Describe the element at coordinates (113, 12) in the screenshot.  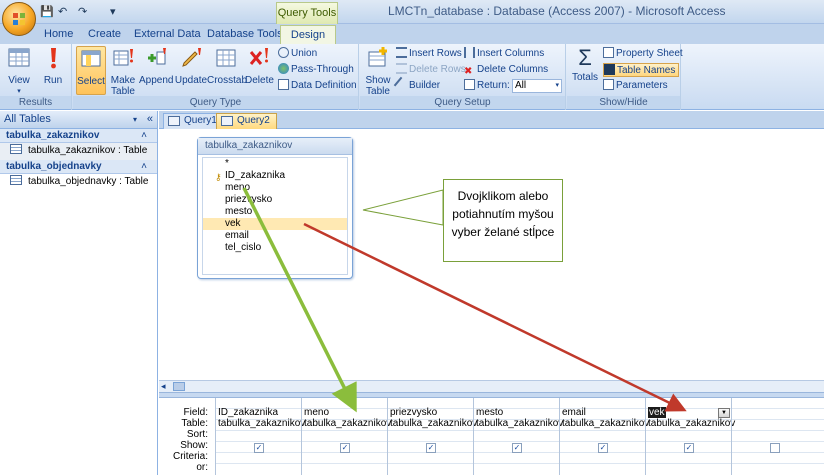
I see `customize-qat-icon: ▾` at that location.